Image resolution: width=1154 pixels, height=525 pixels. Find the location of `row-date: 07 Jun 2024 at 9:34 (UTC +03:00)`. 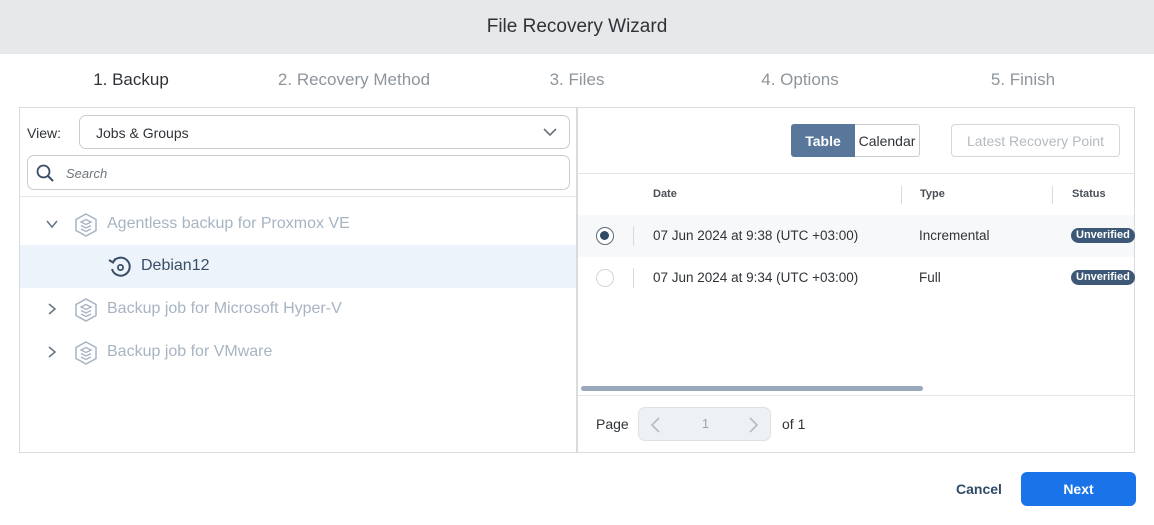

row-date: 07 Jun 2024 at 9:34 (UTC +03:00) is located at coordinates (756, 277).